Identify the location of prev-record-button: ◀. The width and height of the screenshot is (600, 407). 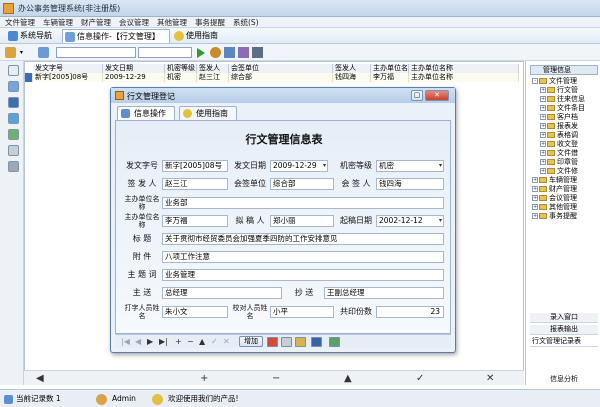
(40, 378).